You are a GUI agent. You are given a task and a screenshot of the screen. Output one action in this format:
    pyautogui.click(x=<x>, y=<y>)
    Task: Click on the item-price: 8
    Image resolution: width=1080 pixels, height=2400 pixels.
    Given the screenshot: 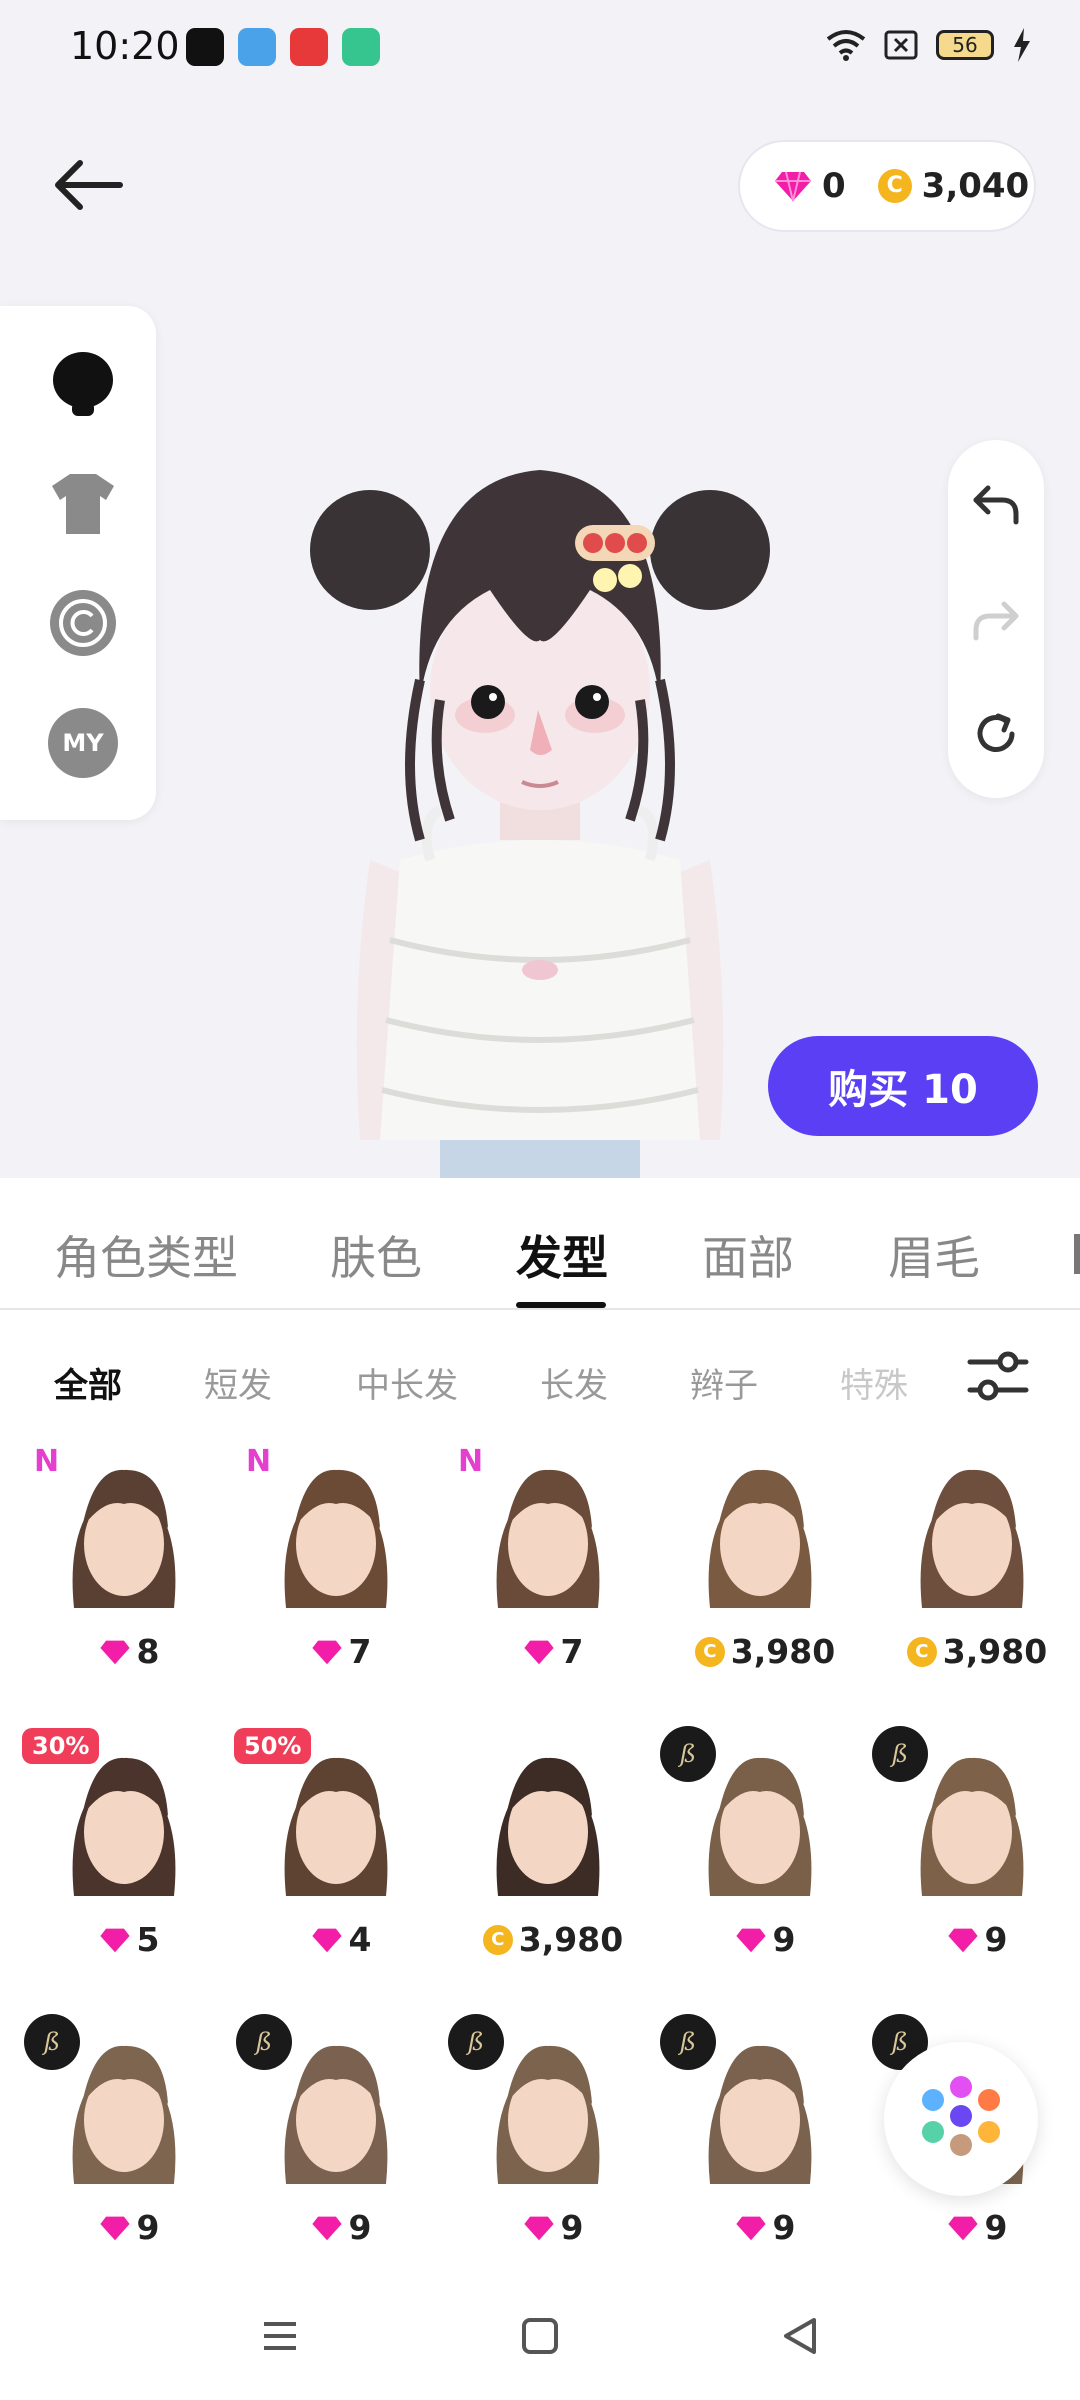 What is the action you would take?
    pyautogui.click(x=129, y=1651)
    